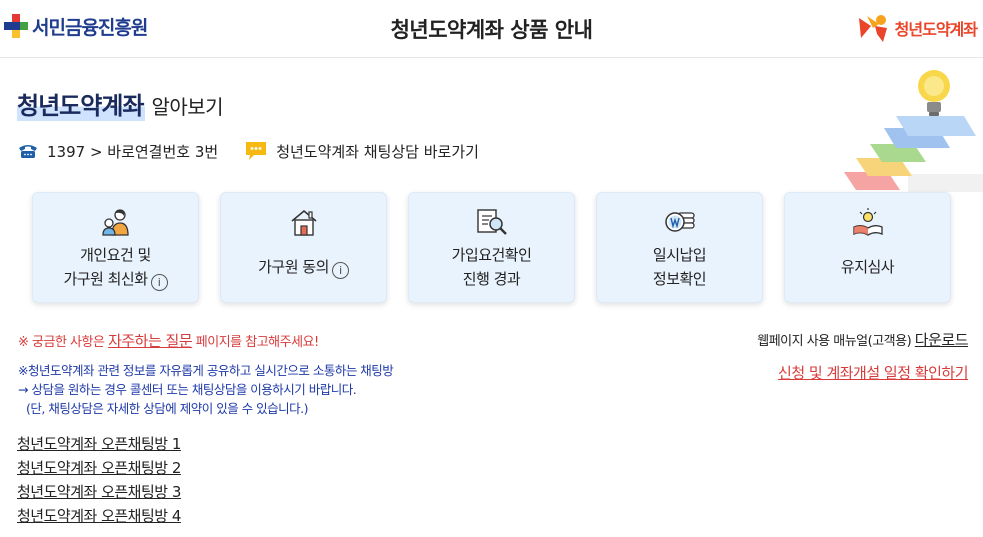  Describe the element at coordinates (81, 103) in the screenshot. I see `heading-product-name: 청년도약계좌` at that location.